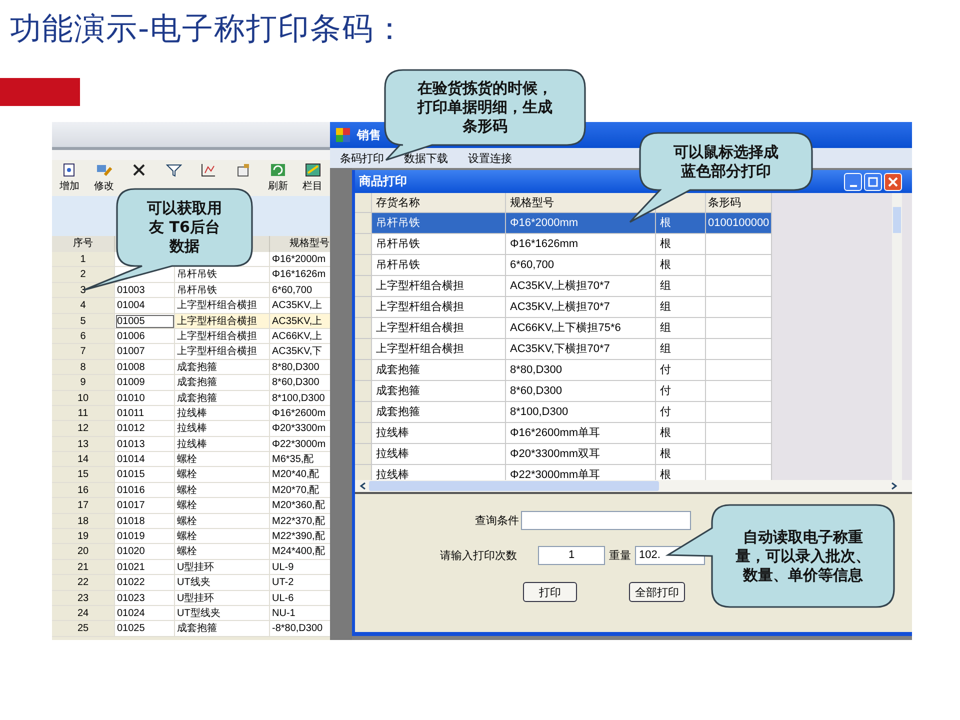 Image resolution: width=960 pixels, height=720 pixels. Describe the element at coordinates (369, 135) in the screenshot. I see `window-title: 销售` at that location.